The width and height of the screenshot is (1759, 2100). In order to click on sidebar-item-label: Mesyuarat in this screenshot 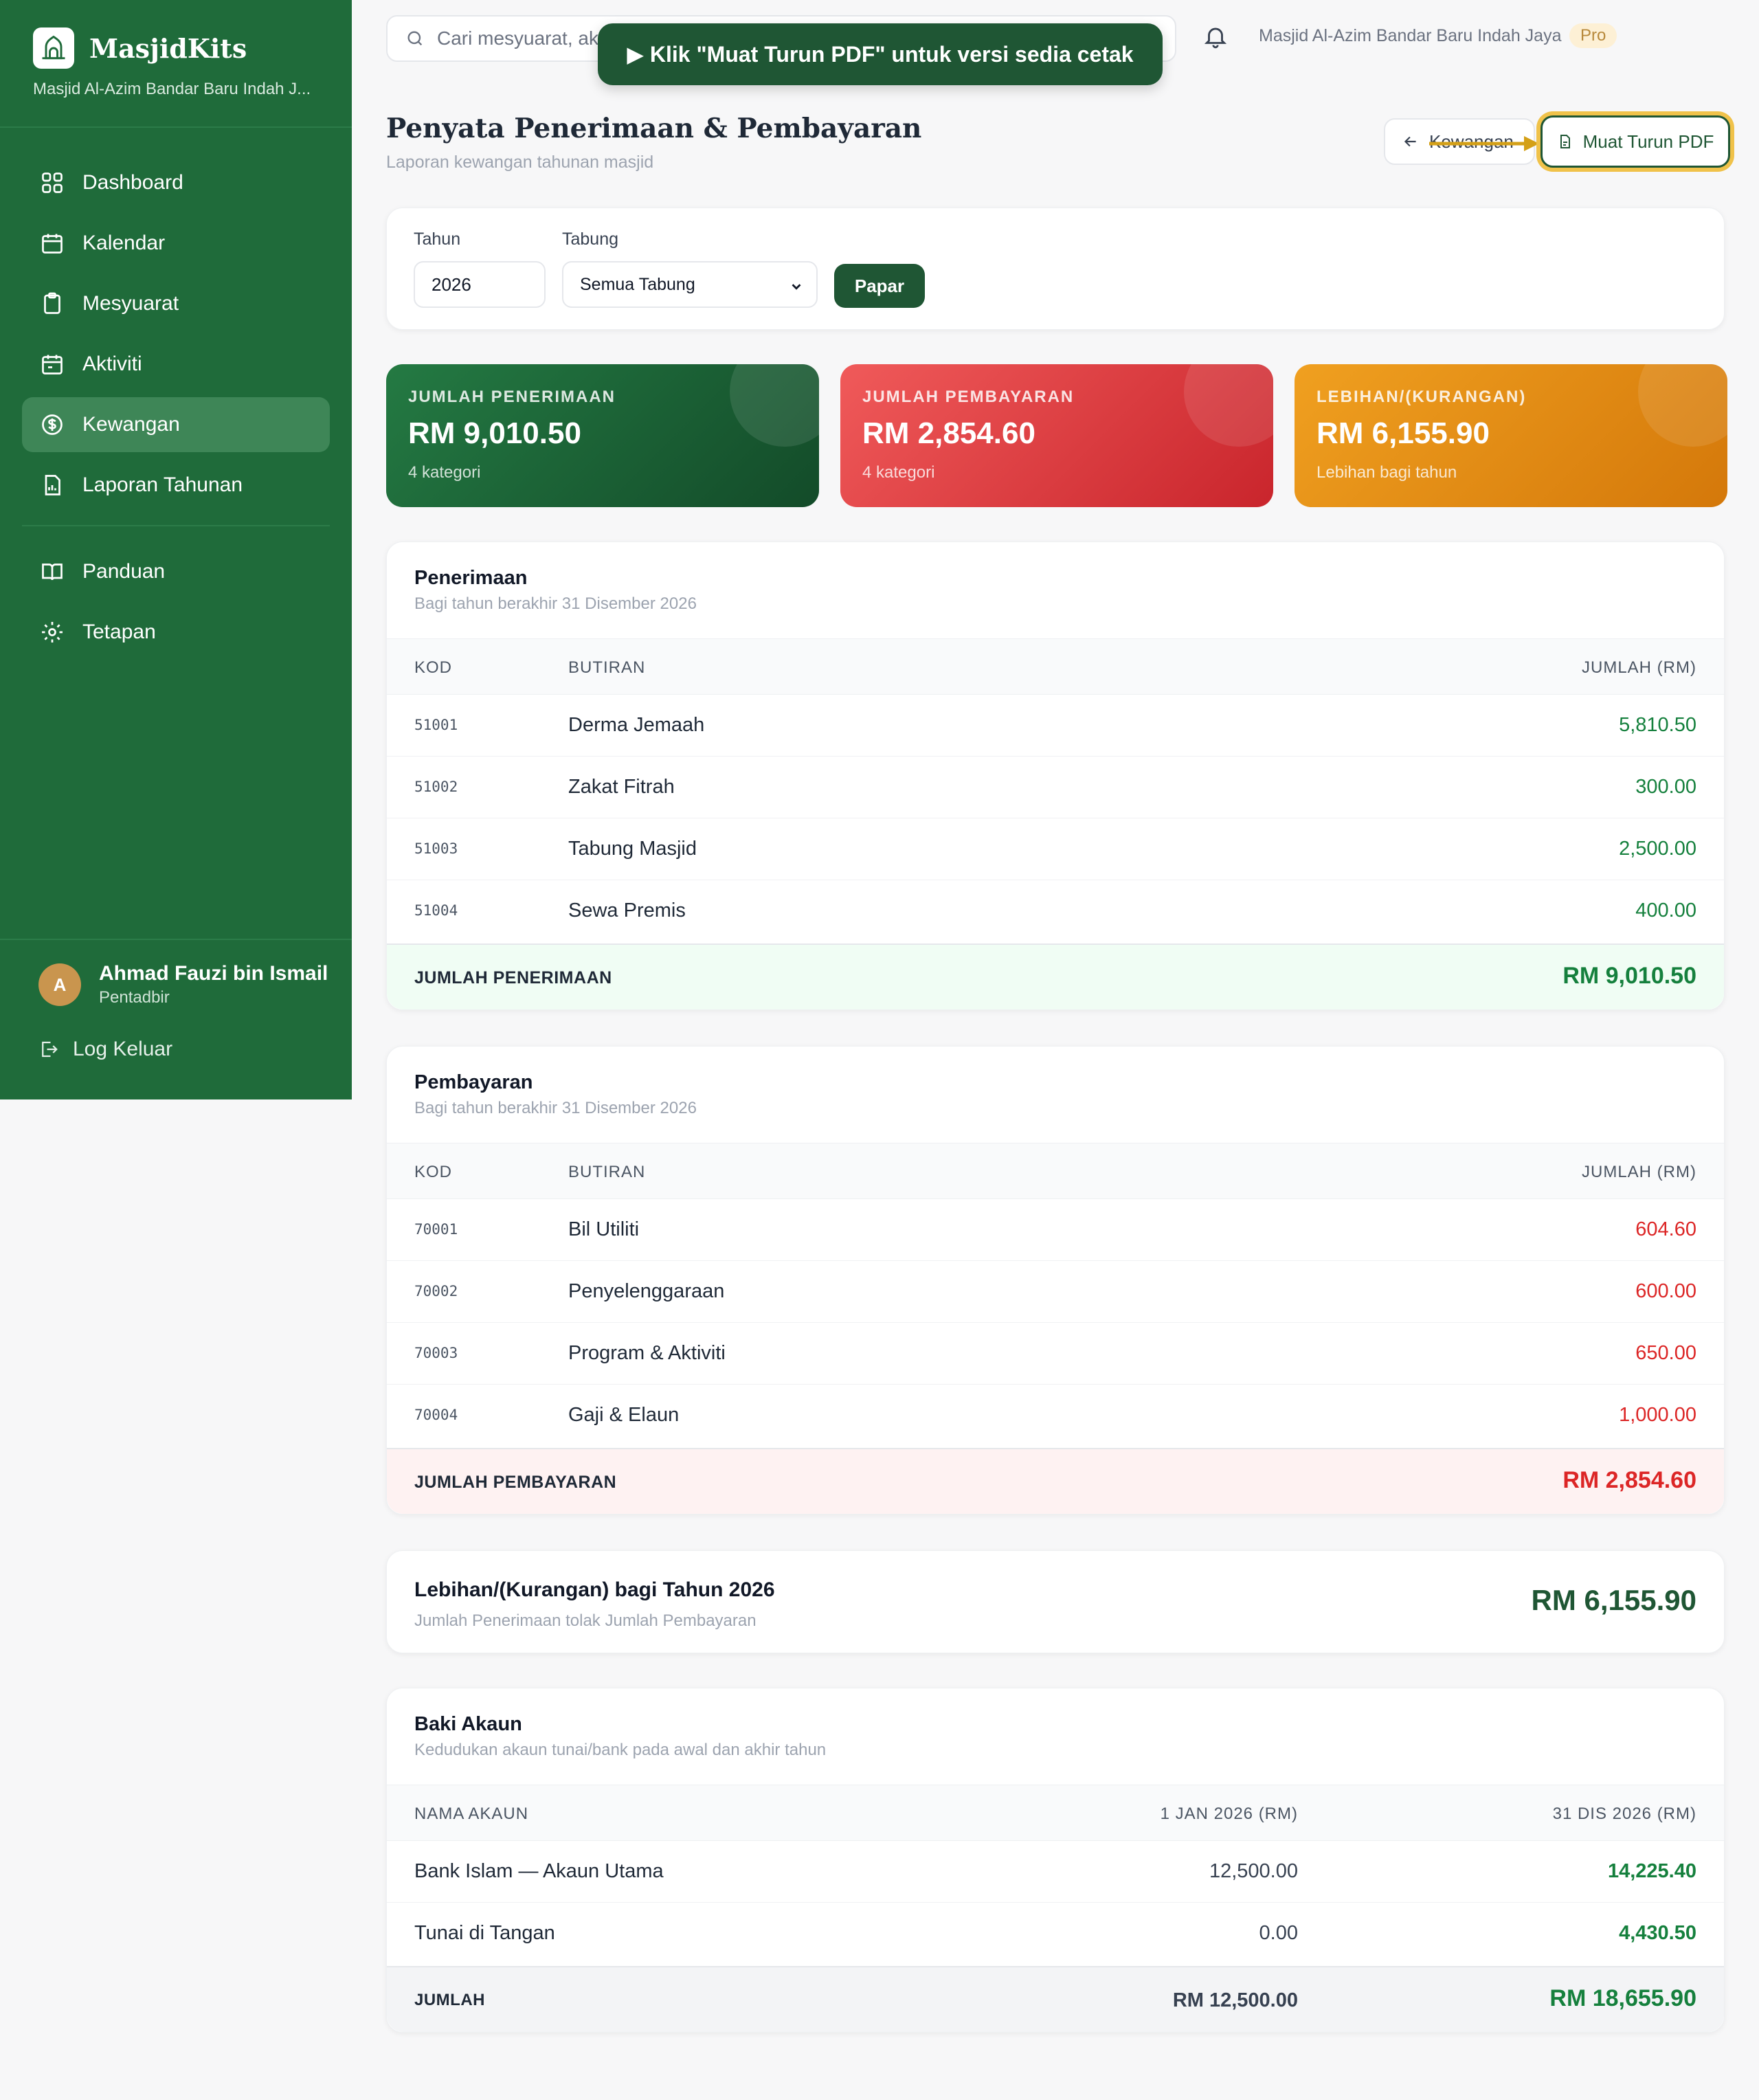, I will do `click(130, 303)`.